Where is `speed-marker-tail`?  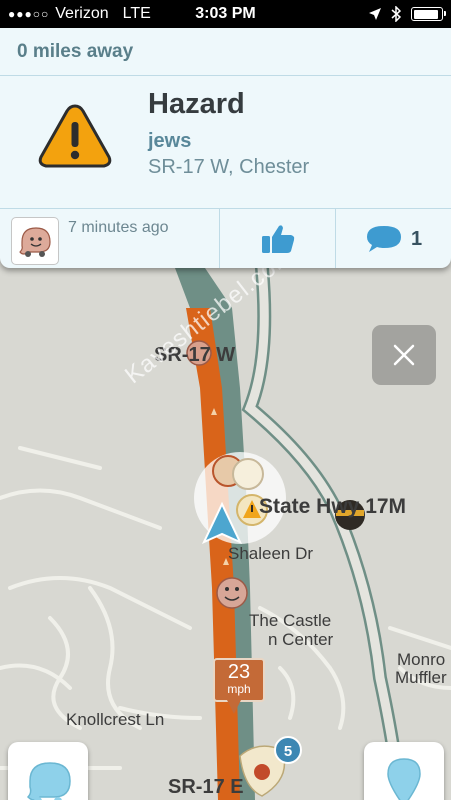 speed-marker-tail is located at coordinates (234, 707).